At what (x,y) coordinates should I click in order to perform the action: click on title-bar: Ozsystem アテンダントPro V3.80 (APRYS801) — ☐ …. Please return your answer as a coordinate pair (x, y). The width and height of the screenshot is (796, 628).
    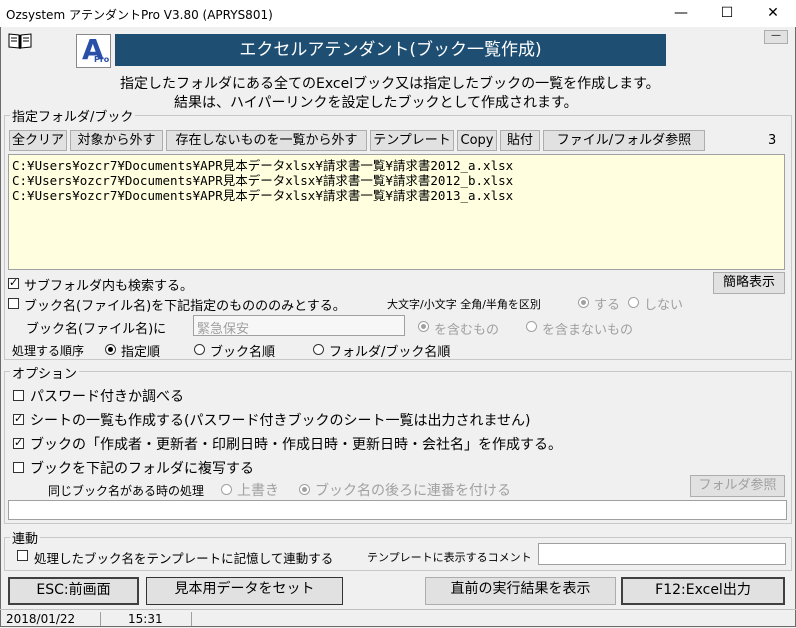
    Looking at the image, I should click on (398, 13).